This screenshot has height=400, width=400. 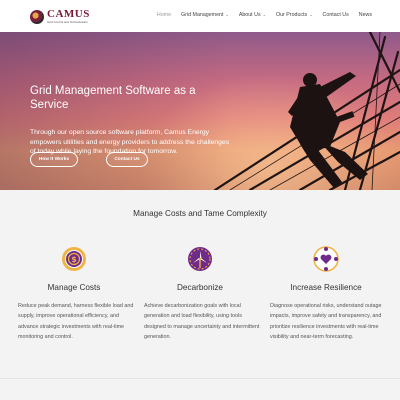 I want to click on wind-turbine-icon, so click(x=200, y=259).